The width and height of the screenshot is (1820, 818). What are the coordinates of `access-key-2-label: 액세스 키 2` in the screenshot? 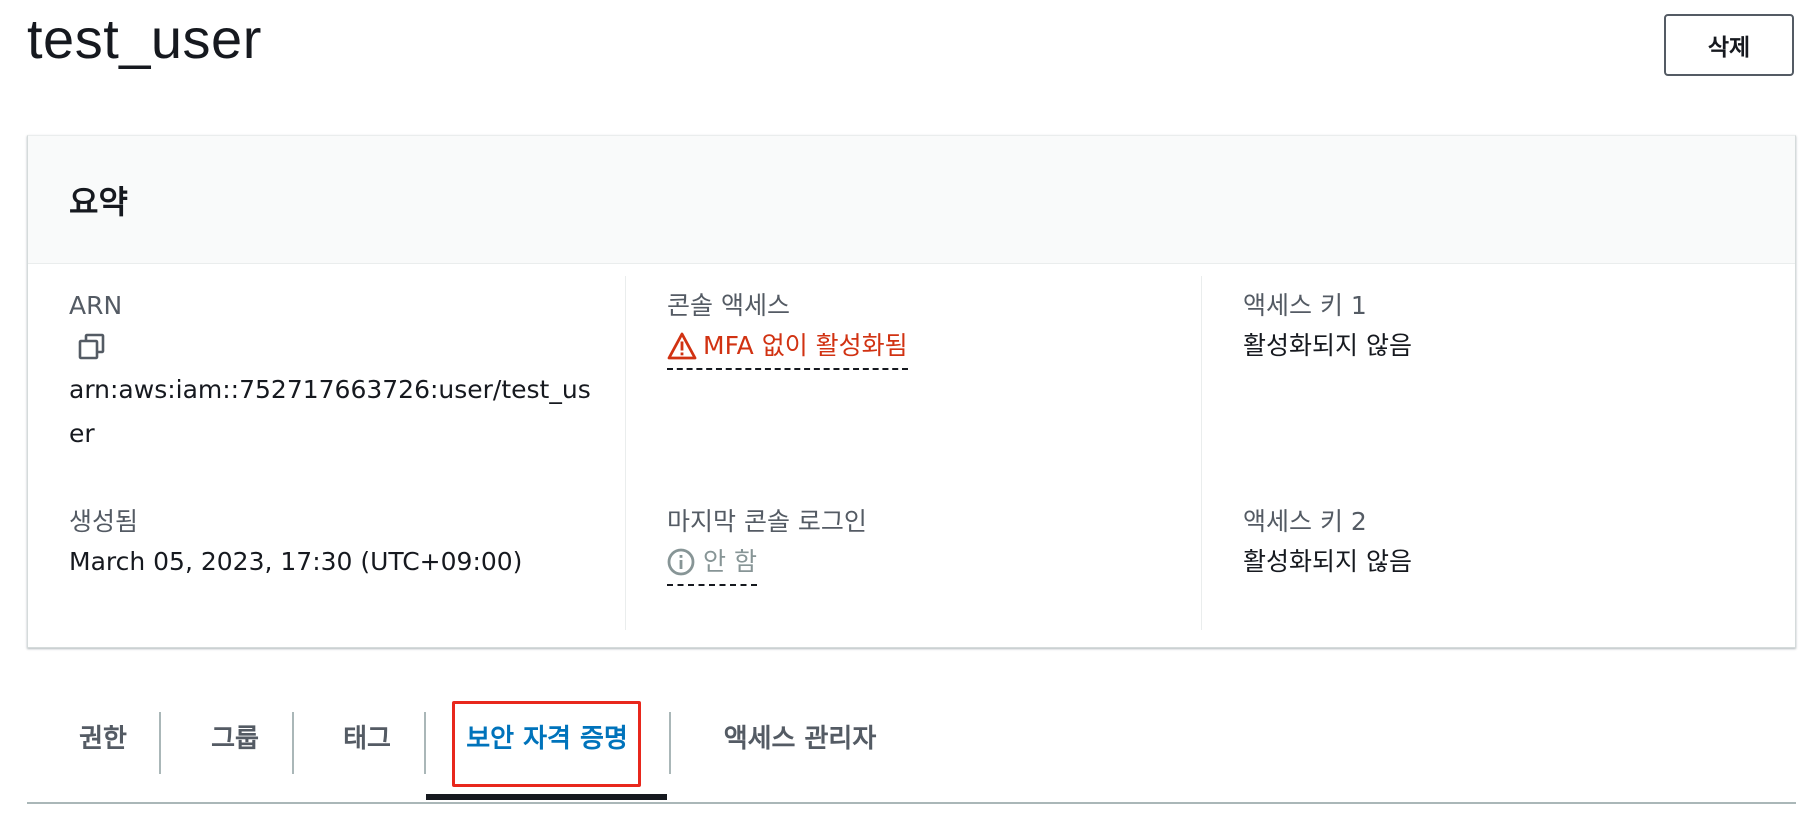 It's located at (1305, 521).